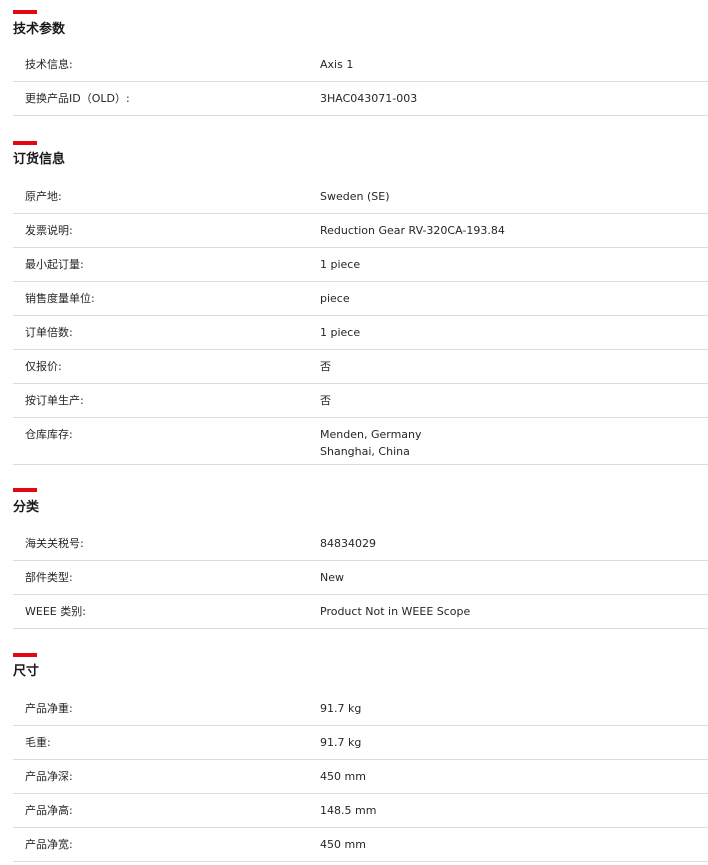 Image resolution: width=708 pixels, height=865 pixels. What do you see at coordinates (39, 159) in the screenshot?
I see `section-heading: 订货信息` at bounding box center [39, 159].